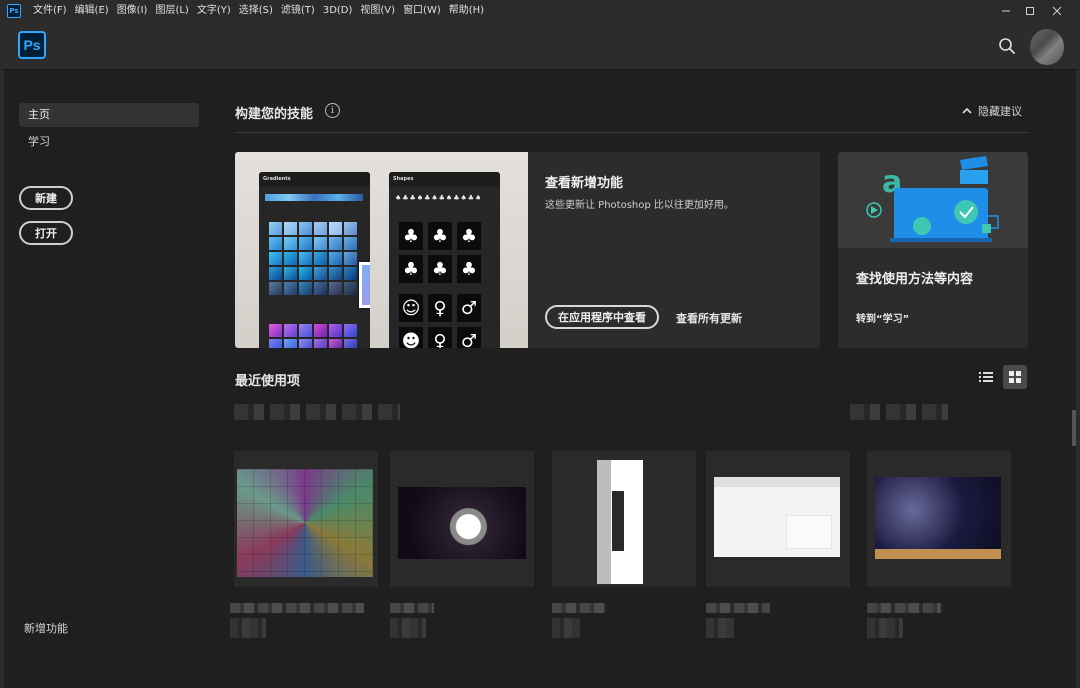 The height and width of the screenshot is (688, 1080). I want to click on recent-filter-bar, so click(317, 412).